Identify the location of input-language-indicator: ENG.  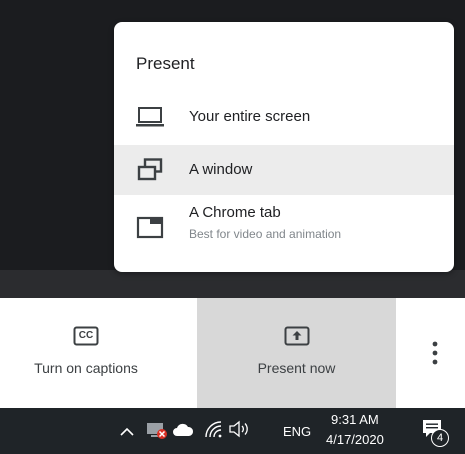
(297, 431).